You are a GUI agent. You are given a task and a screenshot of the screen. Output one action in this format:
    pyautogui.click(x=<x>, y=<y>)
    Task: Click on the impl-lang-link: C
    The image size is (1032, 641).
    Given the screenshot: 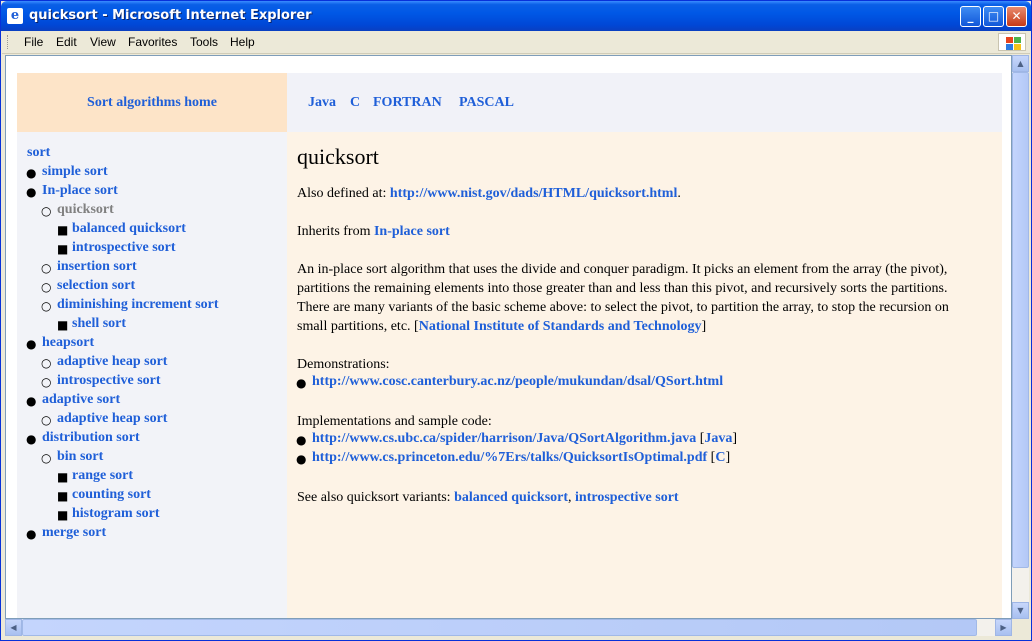 What is the action you would take?
    pyautogui.click(x=720, y=457)
    